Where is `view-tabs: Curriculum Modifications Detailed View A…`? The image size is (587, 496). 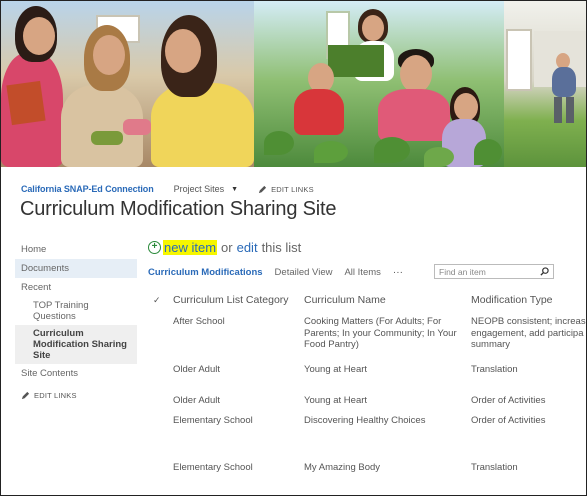
view-tabs: Curriculum Modifications Detailed View A… is located at coordinates (275, 272).